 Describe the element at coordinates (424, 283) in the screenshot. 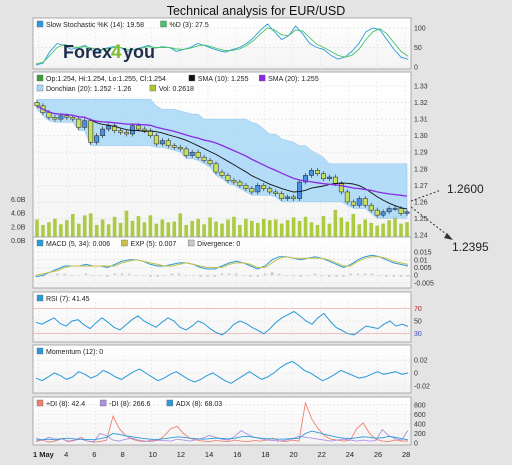

I see `macd-ytick: -0.005` at that location.